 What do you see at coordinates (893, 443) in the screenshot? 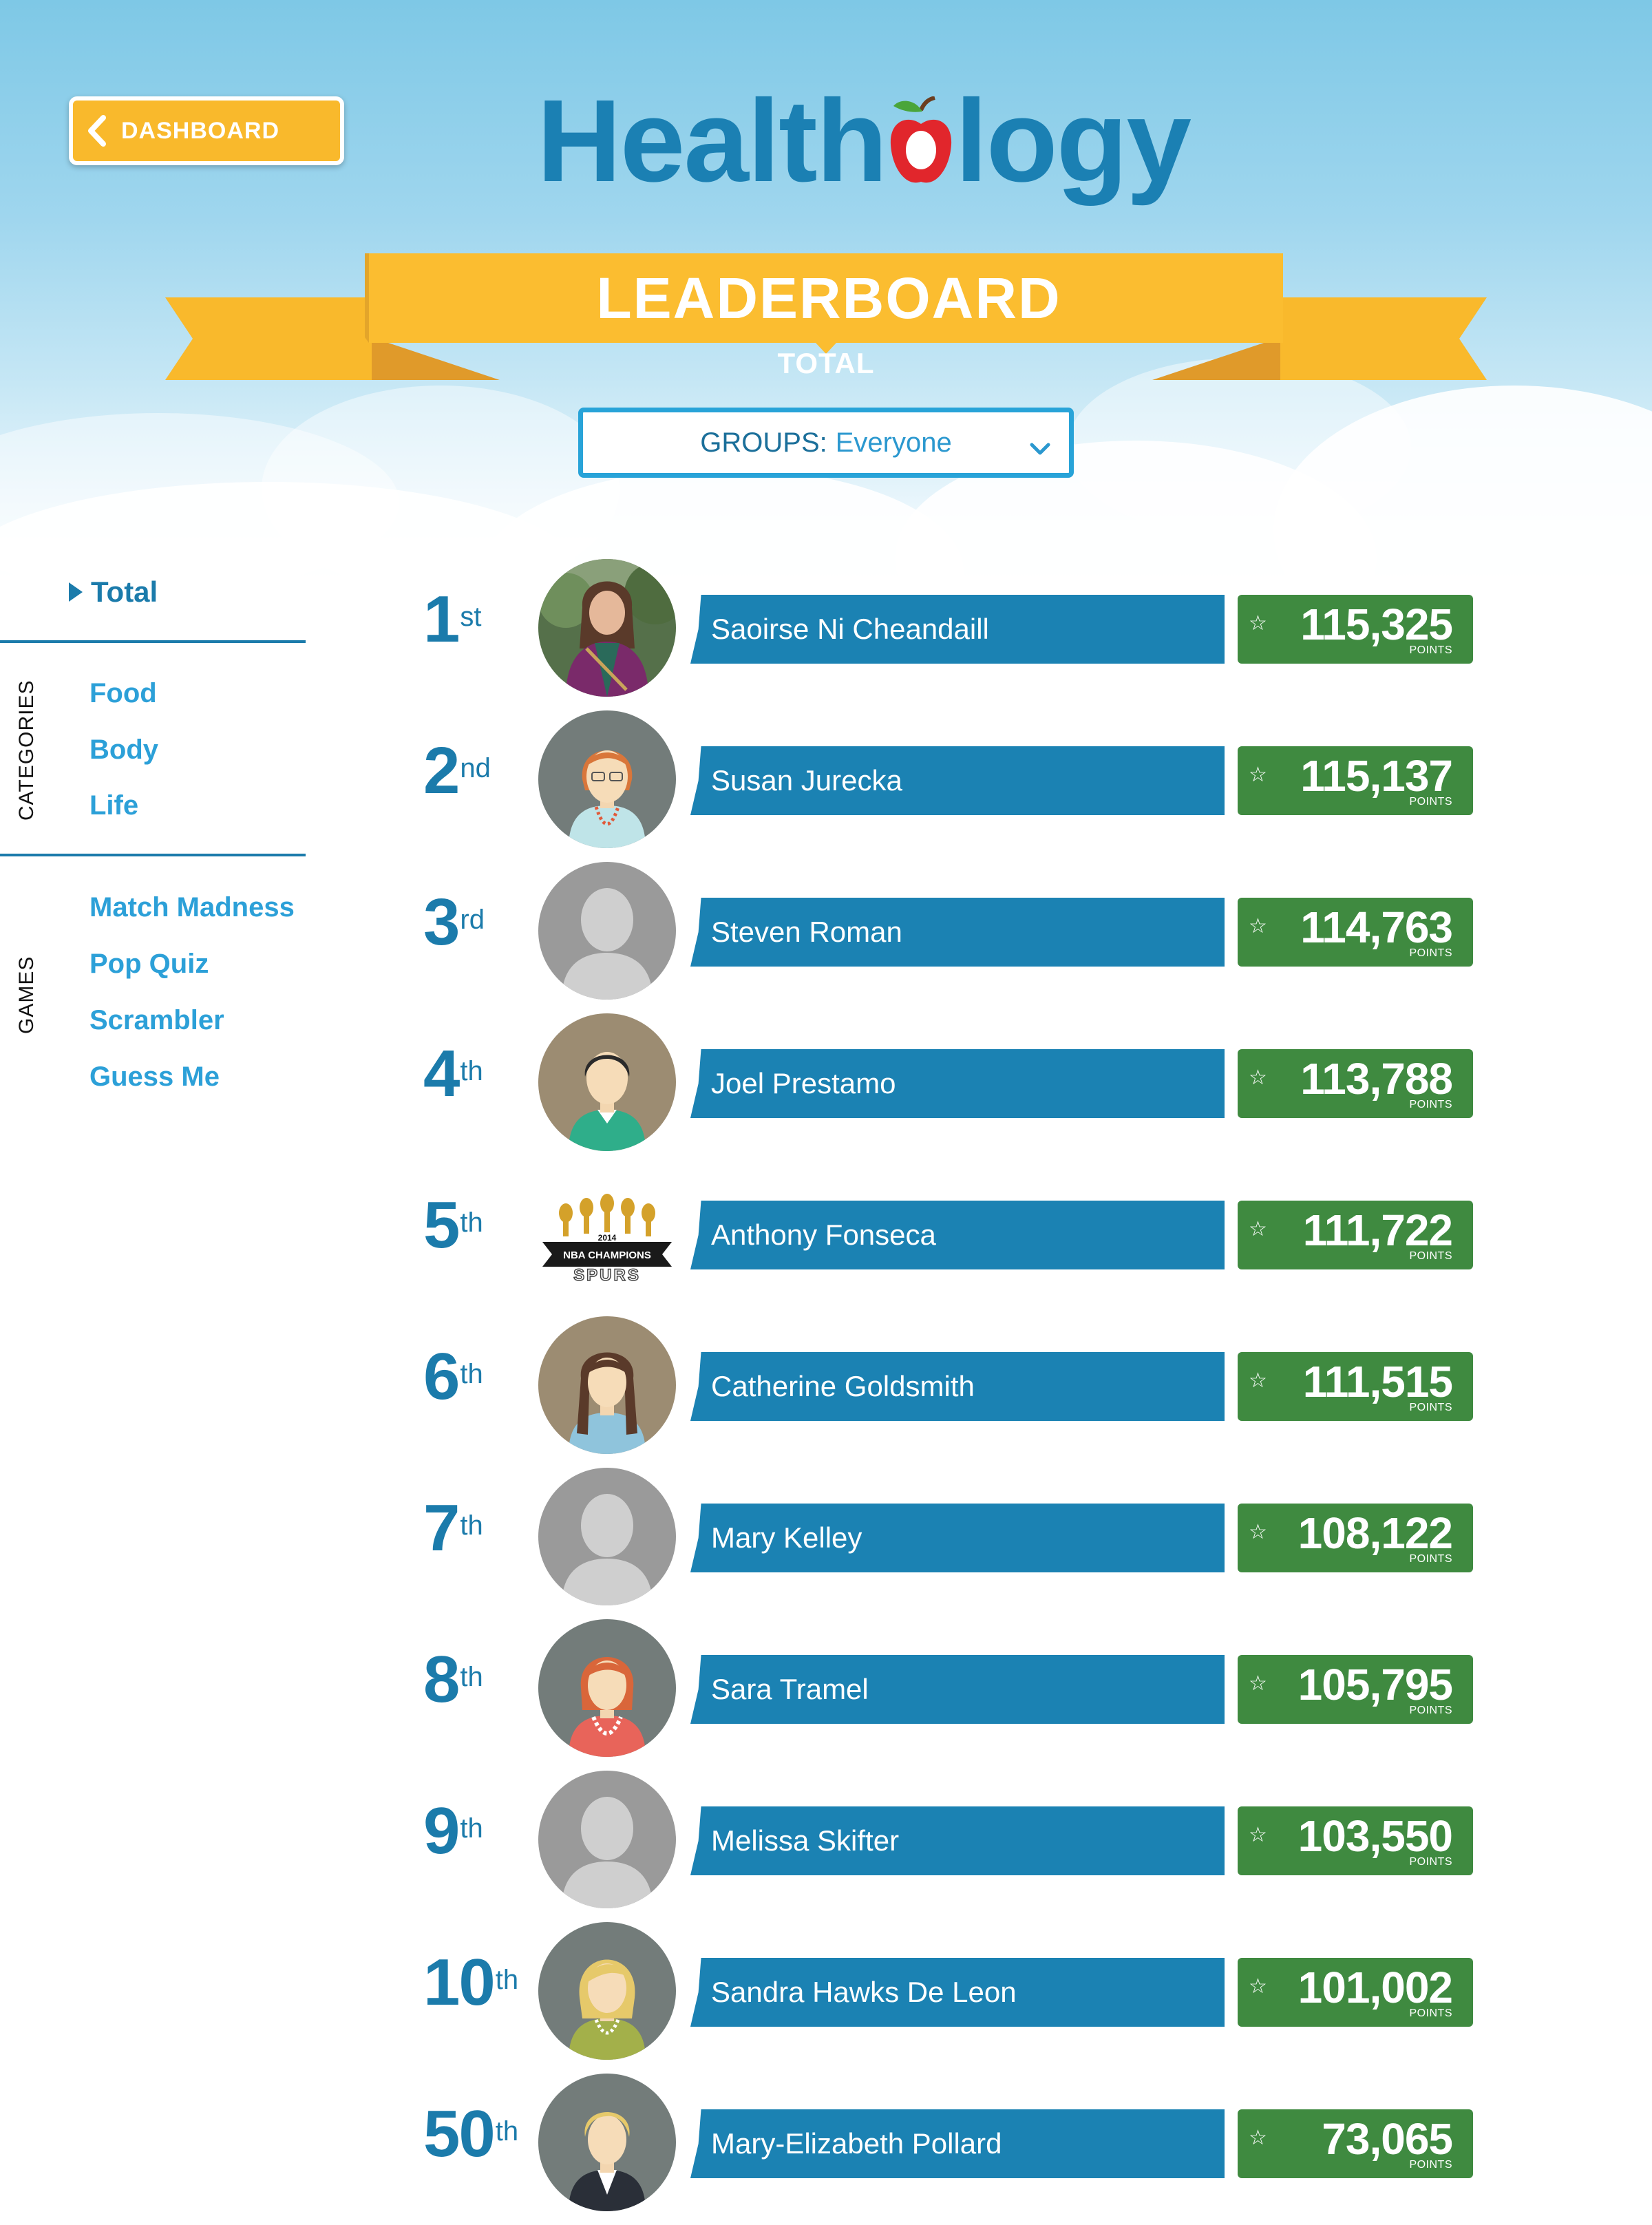
I see `groups-value: Everyone` at bounding box center [893, 443].